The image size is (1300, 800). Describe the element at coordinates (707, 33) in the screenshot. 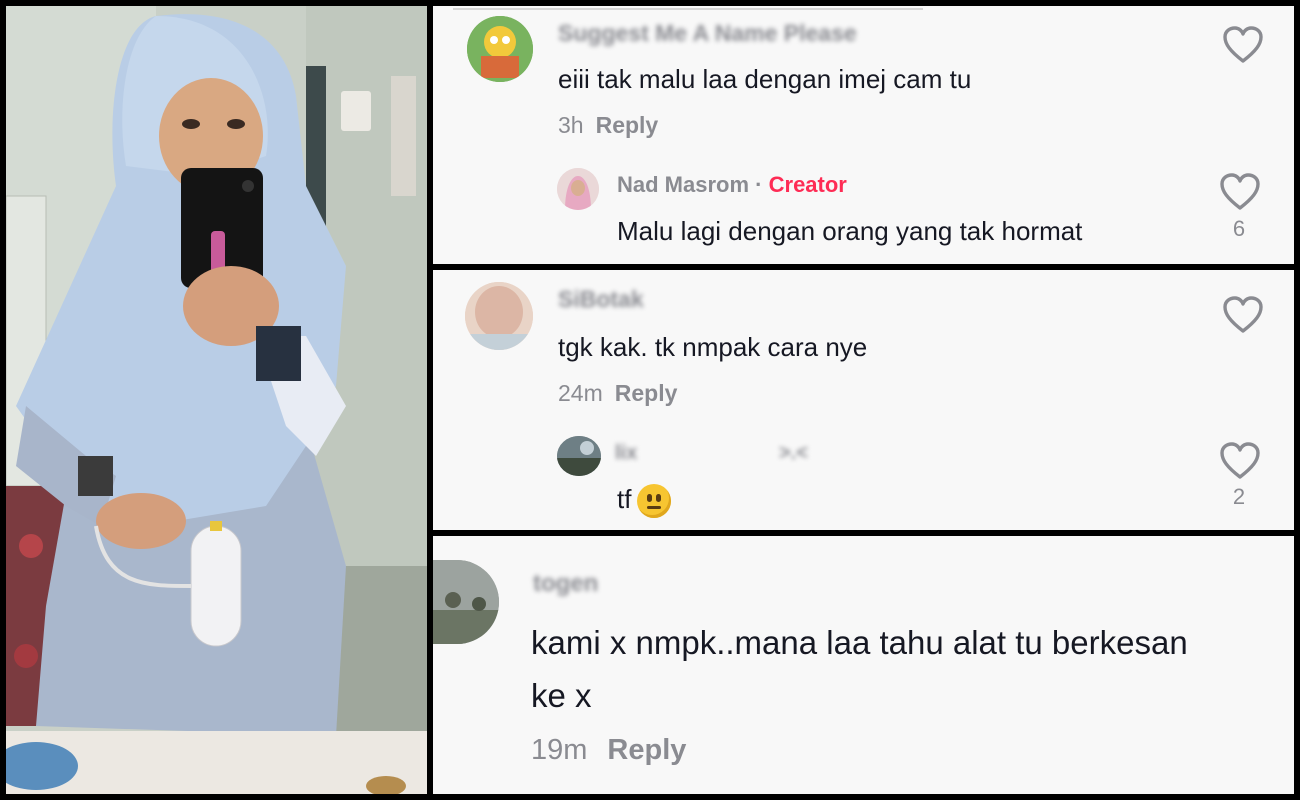

I see `comment-username: Suggest Me A Name Please` at that location.